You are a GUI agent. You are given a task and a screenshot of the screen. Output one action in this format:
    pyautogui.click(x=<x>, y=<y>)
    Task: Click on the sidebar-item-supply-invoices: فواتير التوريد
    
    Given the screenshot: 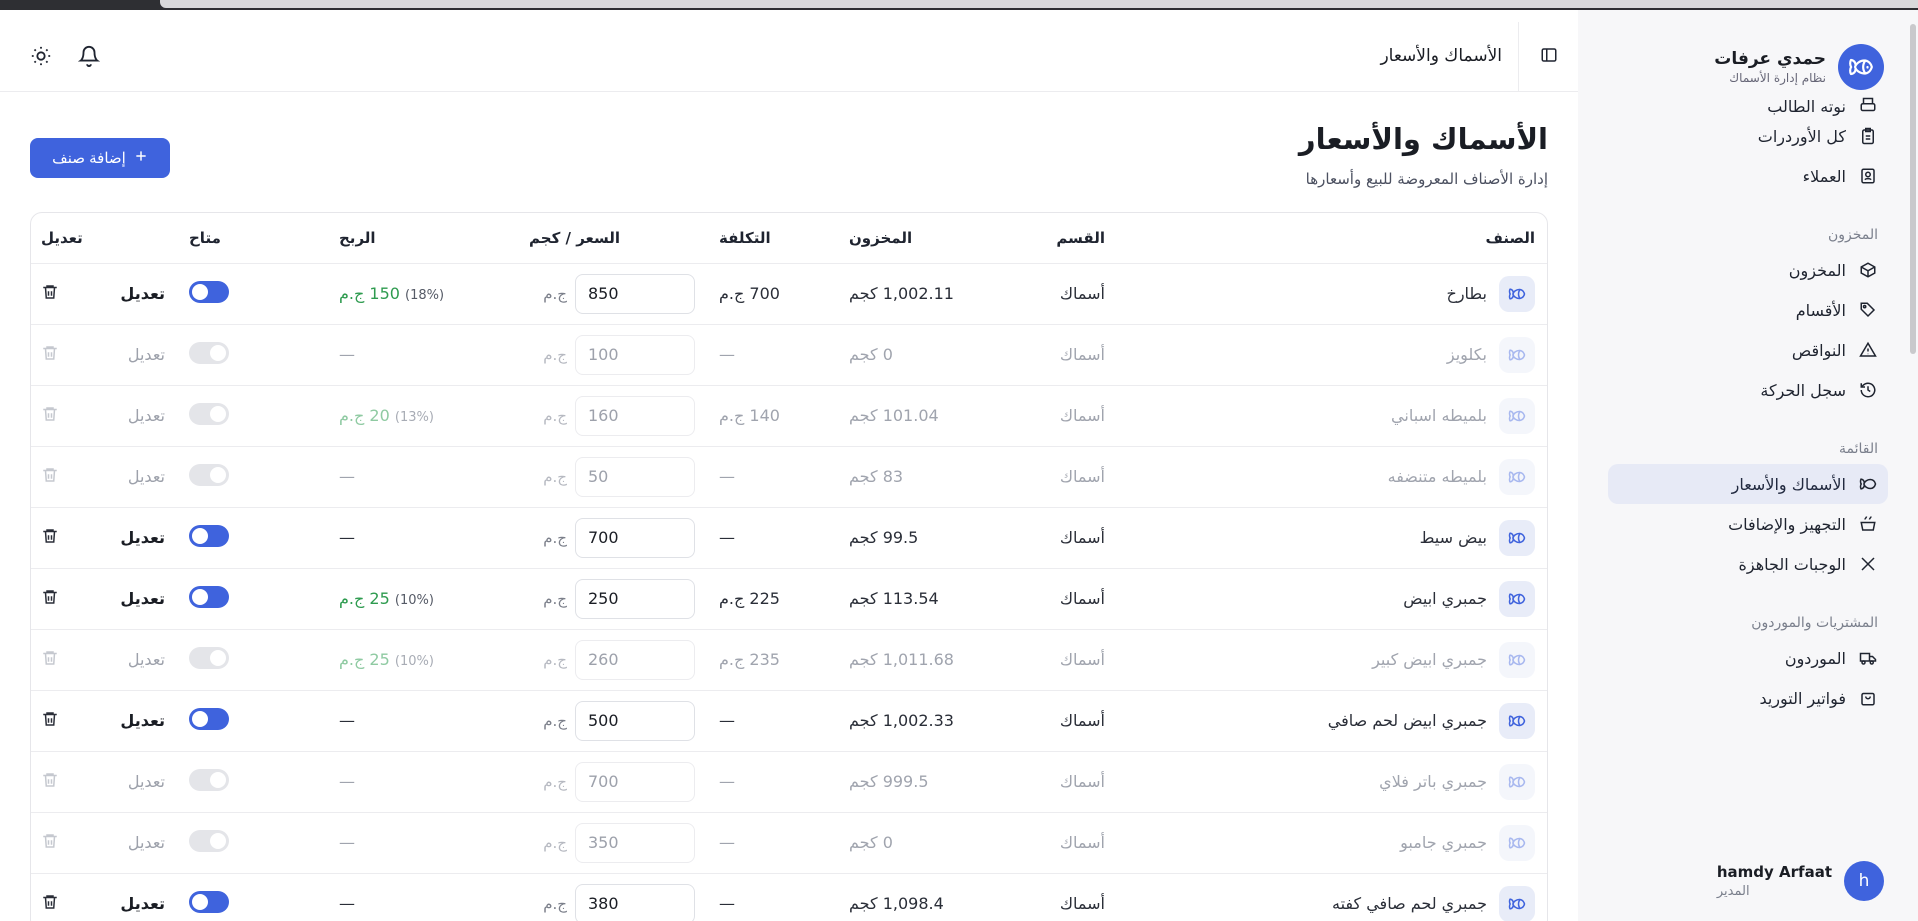 What is the action you would take?
    pyautogui.click(x=1748, y=698)
    